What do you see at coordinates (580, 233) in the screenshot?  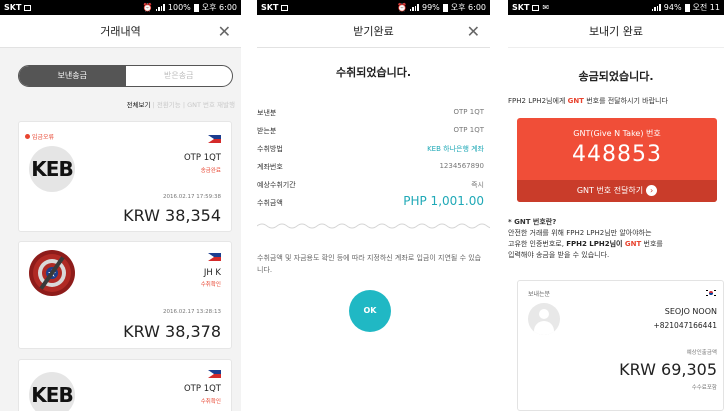 I see `explain-line: 안전한 거래를 위해 FPH2 LPH2님만 알아야하는` at bounding box center [580, 233].